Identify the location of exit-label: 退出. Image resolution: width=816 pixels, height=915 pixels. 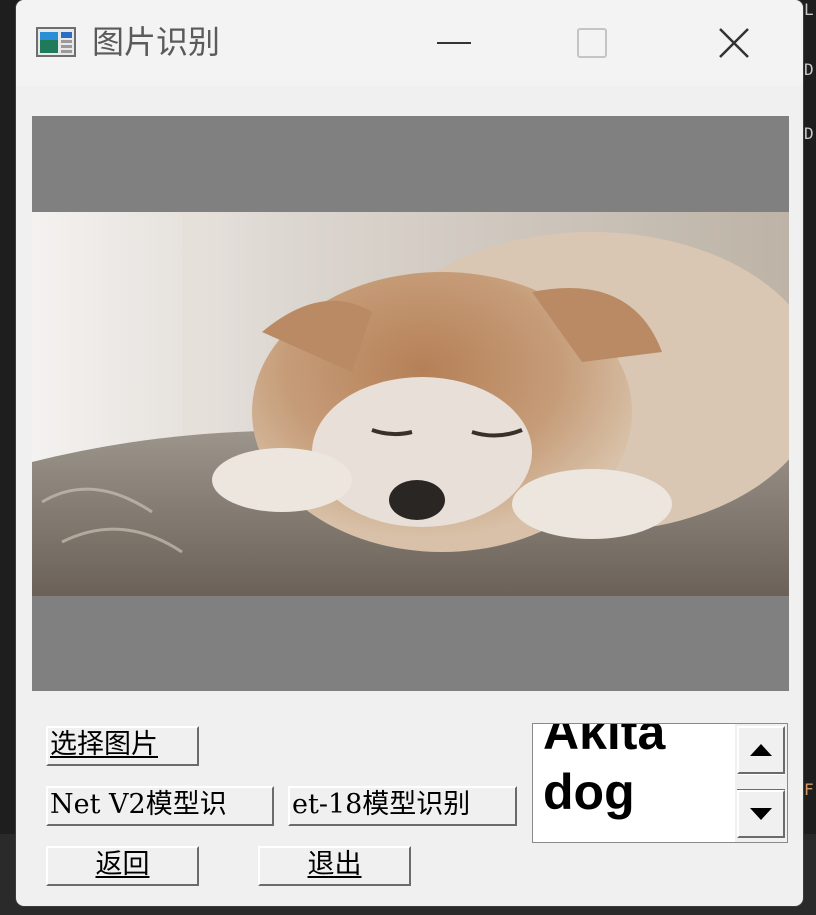
(334, 864).